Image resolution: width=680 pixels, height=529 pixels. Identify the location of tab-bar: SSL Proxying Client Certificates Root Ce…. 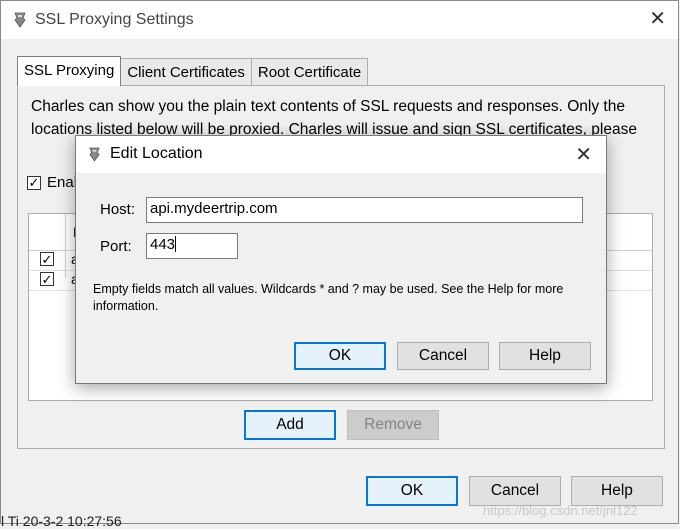
(193, 71).